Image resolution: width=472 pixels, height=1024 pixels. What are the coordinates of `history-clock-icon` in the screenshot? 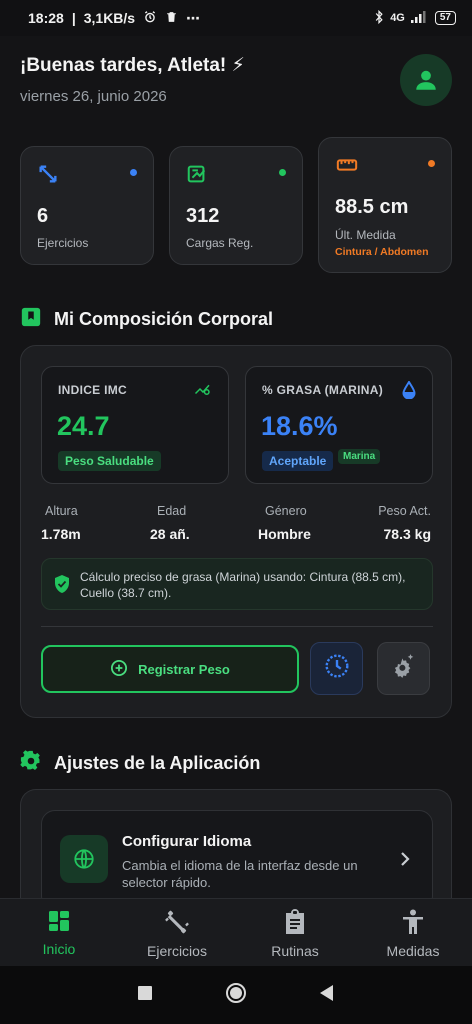 It's located at (337, 668).